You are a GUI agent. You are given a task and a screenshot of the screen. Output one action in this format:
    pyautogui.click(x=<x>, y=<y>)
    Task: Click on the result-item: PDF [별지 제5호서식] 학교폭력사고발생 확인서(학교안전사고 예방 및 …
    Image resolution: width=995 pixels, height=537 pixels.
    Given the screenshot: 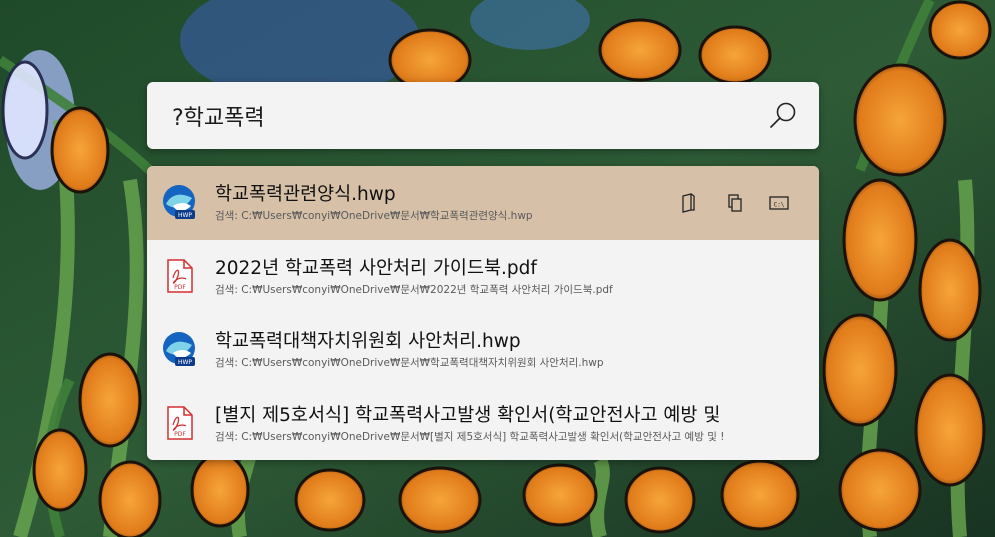 What is the action you would take?
    pyautogui.click(x=483, y=424)
    